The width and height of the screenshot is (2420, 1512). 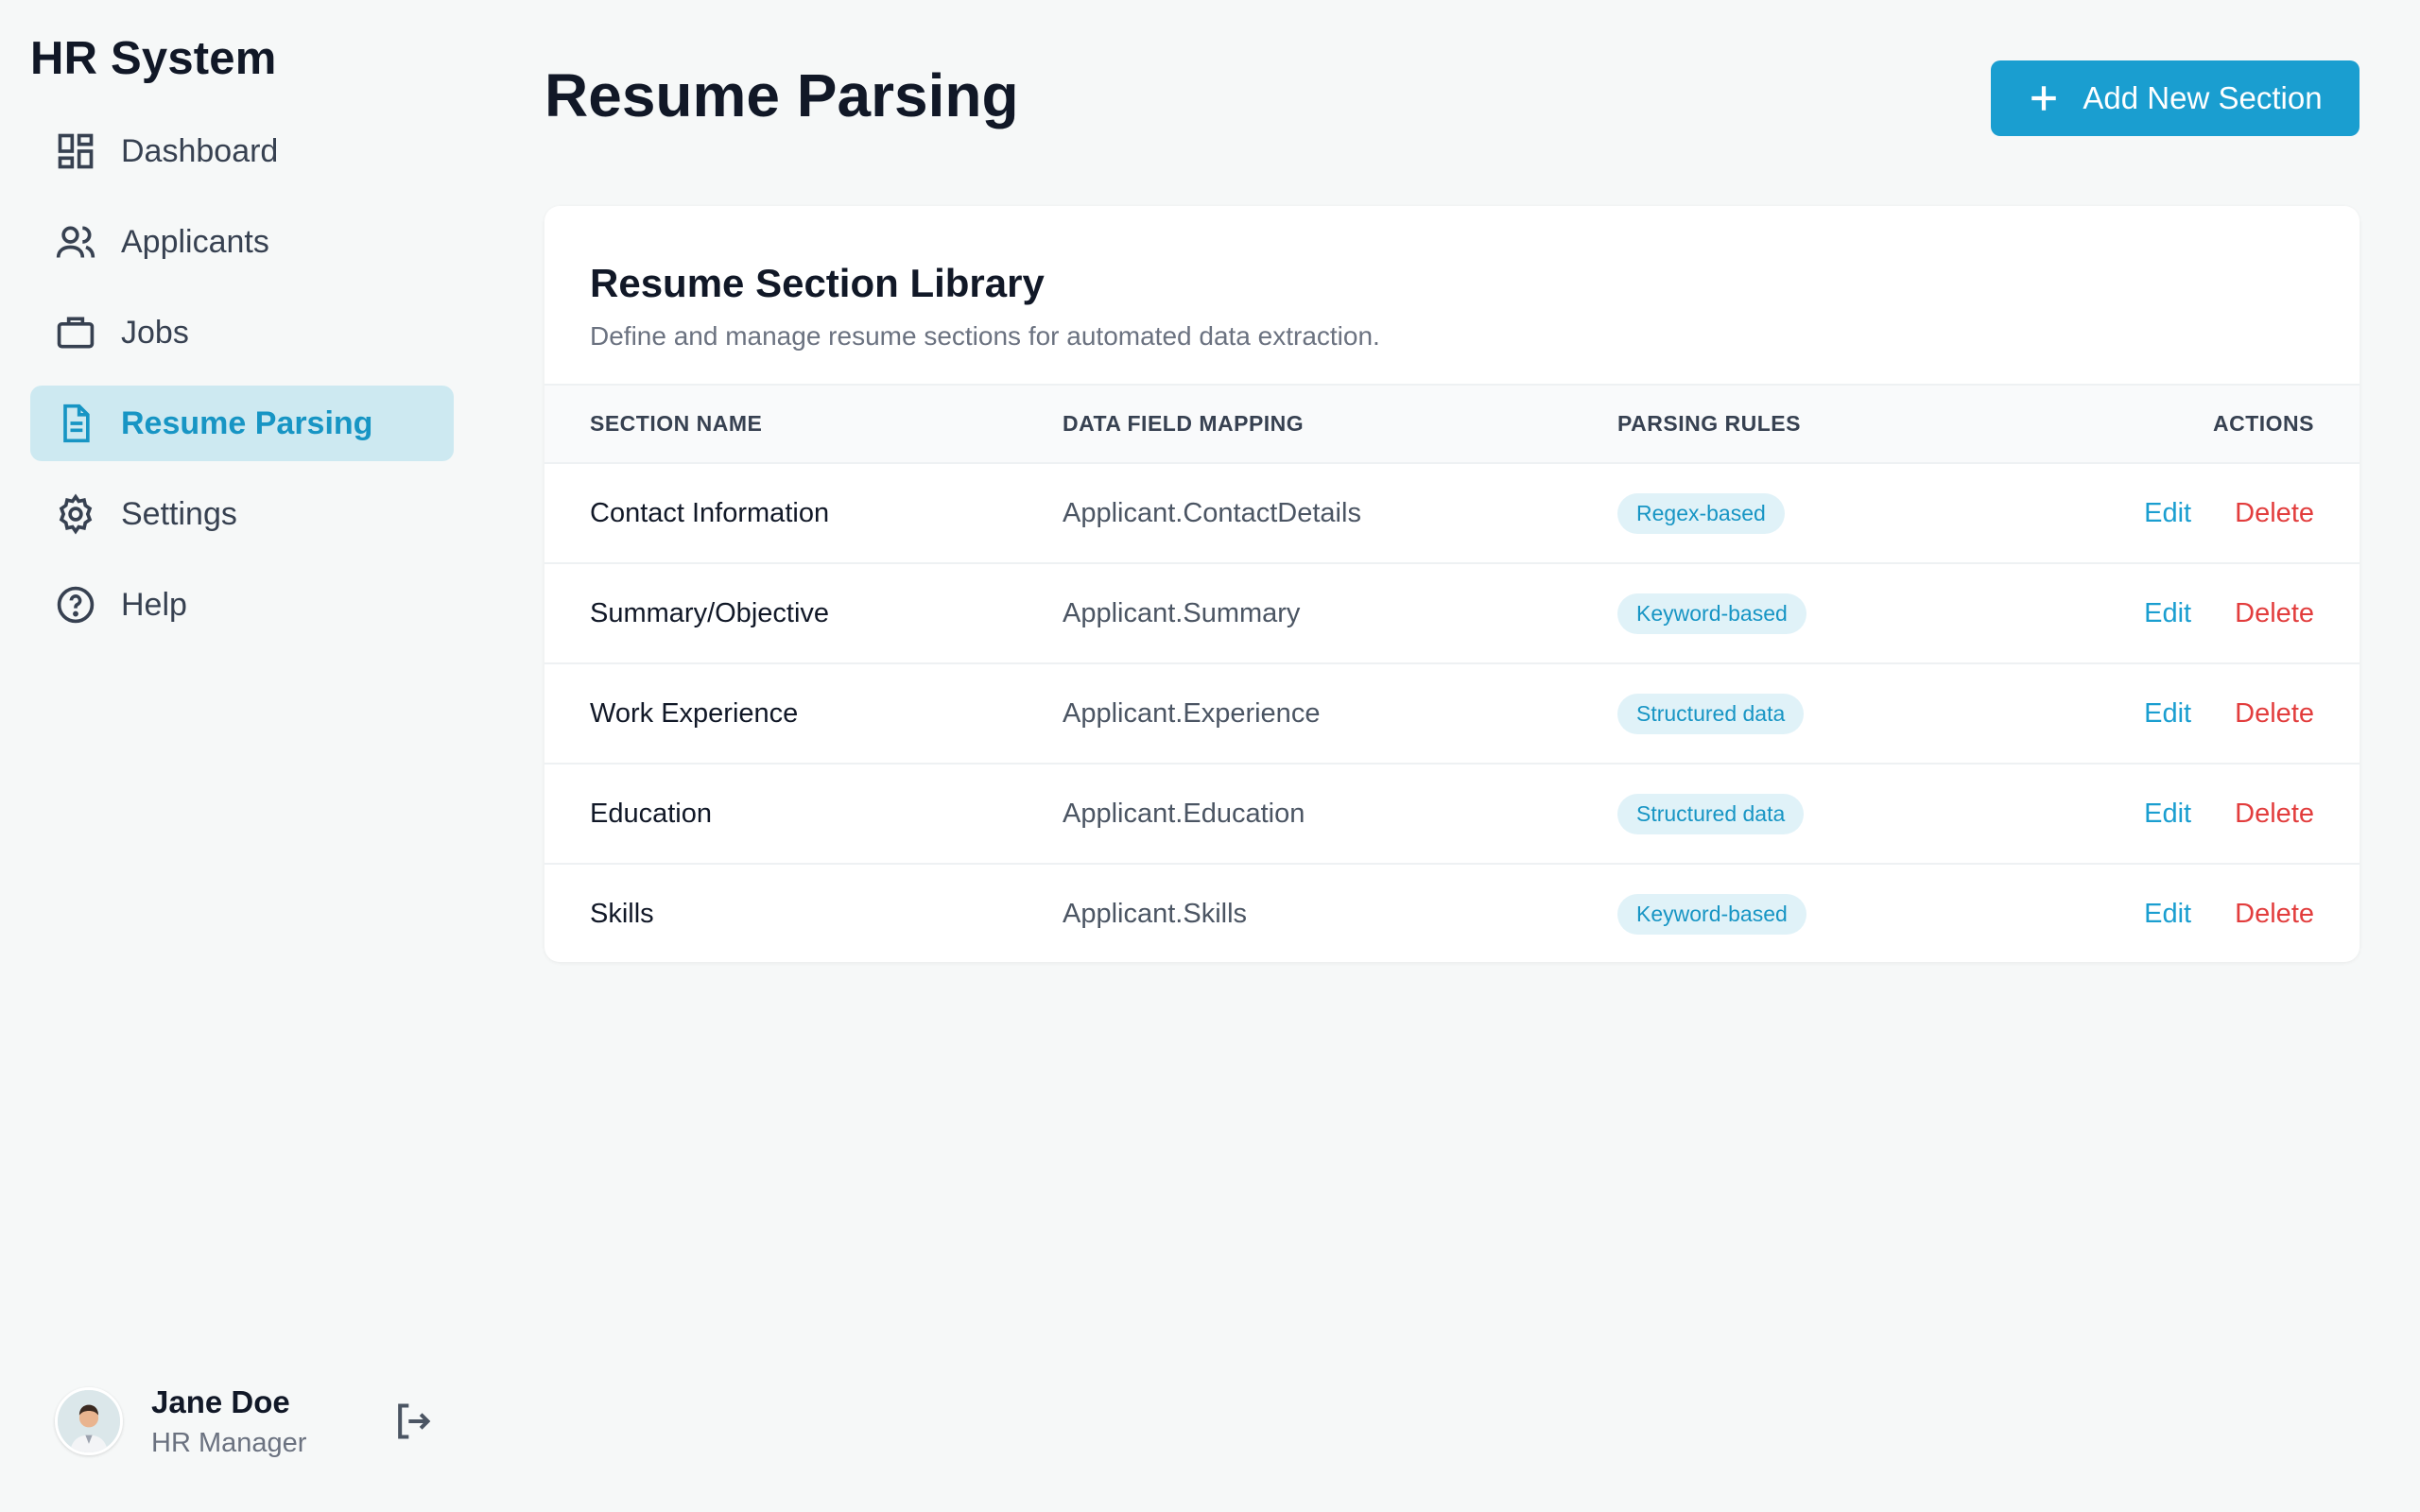 What do you see at coordinates (1701, 513) in the screenshot?
I see `parsing-rule-badge: Regex-based` at bounding box center [1701, 513].